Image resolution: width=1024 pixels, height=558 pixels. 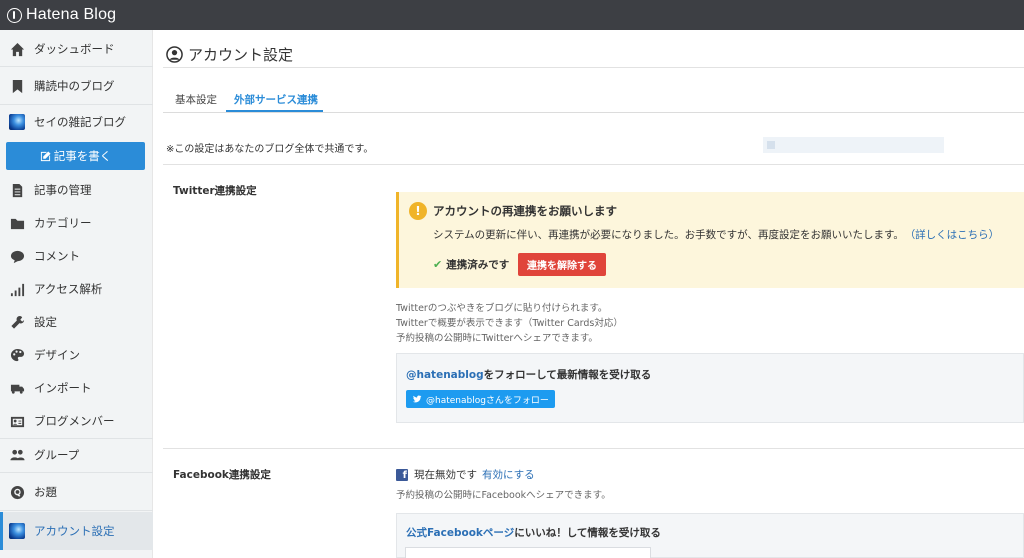 I want to click on logo-text: Hatena Blog, so click(x=71, y=14).